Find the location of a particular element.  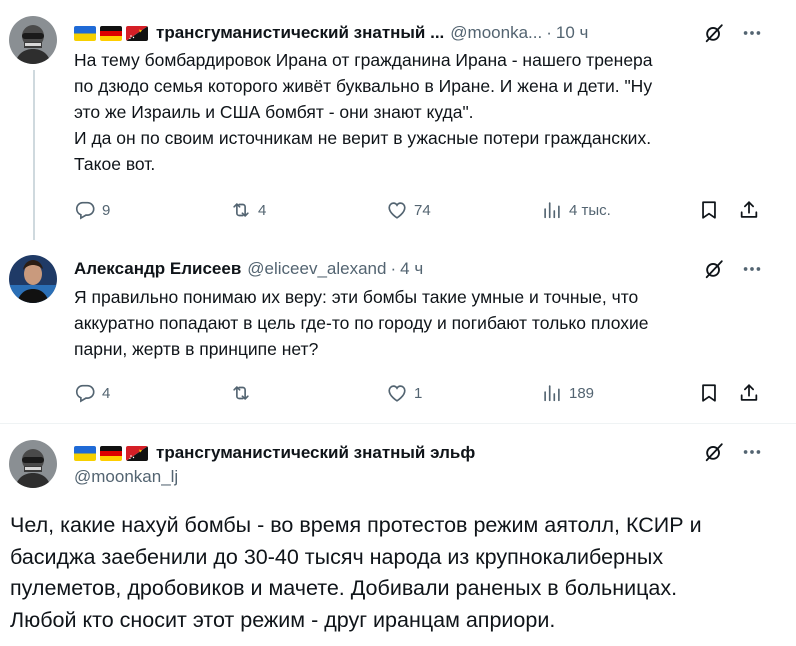

views-button: 189 is located at coordinates (567, 393).